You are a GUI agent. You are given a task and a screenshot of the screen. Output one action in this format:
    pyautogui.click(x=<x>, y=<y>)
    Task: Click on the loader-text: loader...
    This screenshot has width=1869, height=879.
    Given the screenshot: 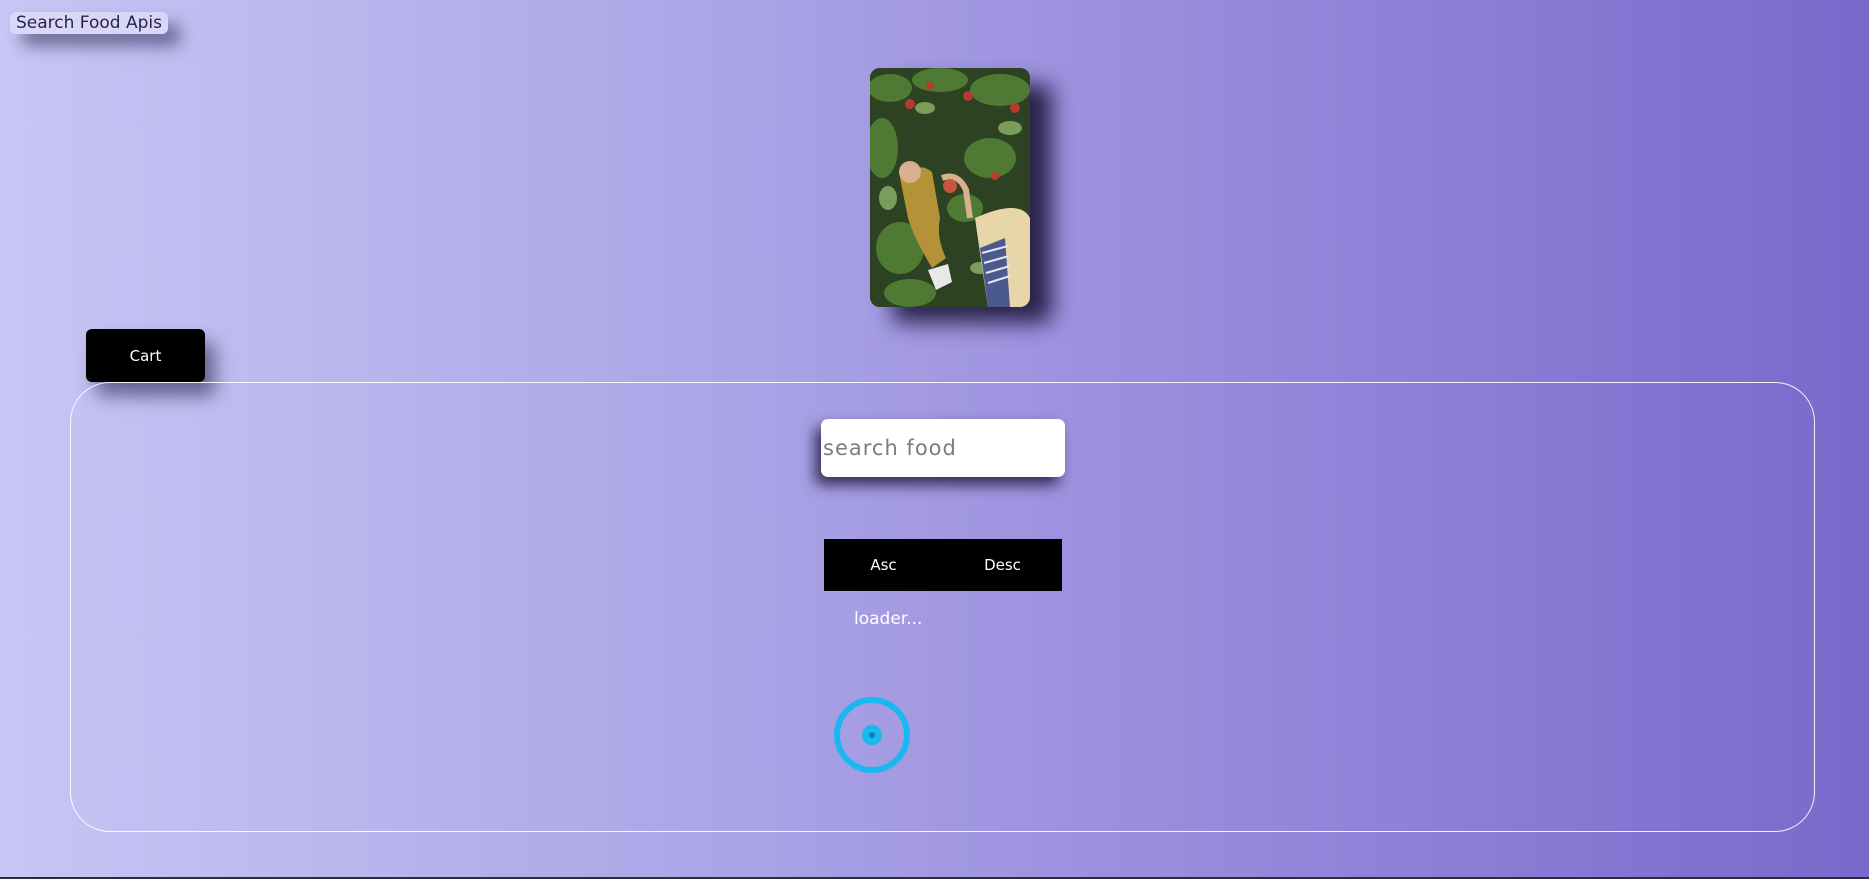 What is the action you would take?
    pyautogui.click(x=888, y=619)
    